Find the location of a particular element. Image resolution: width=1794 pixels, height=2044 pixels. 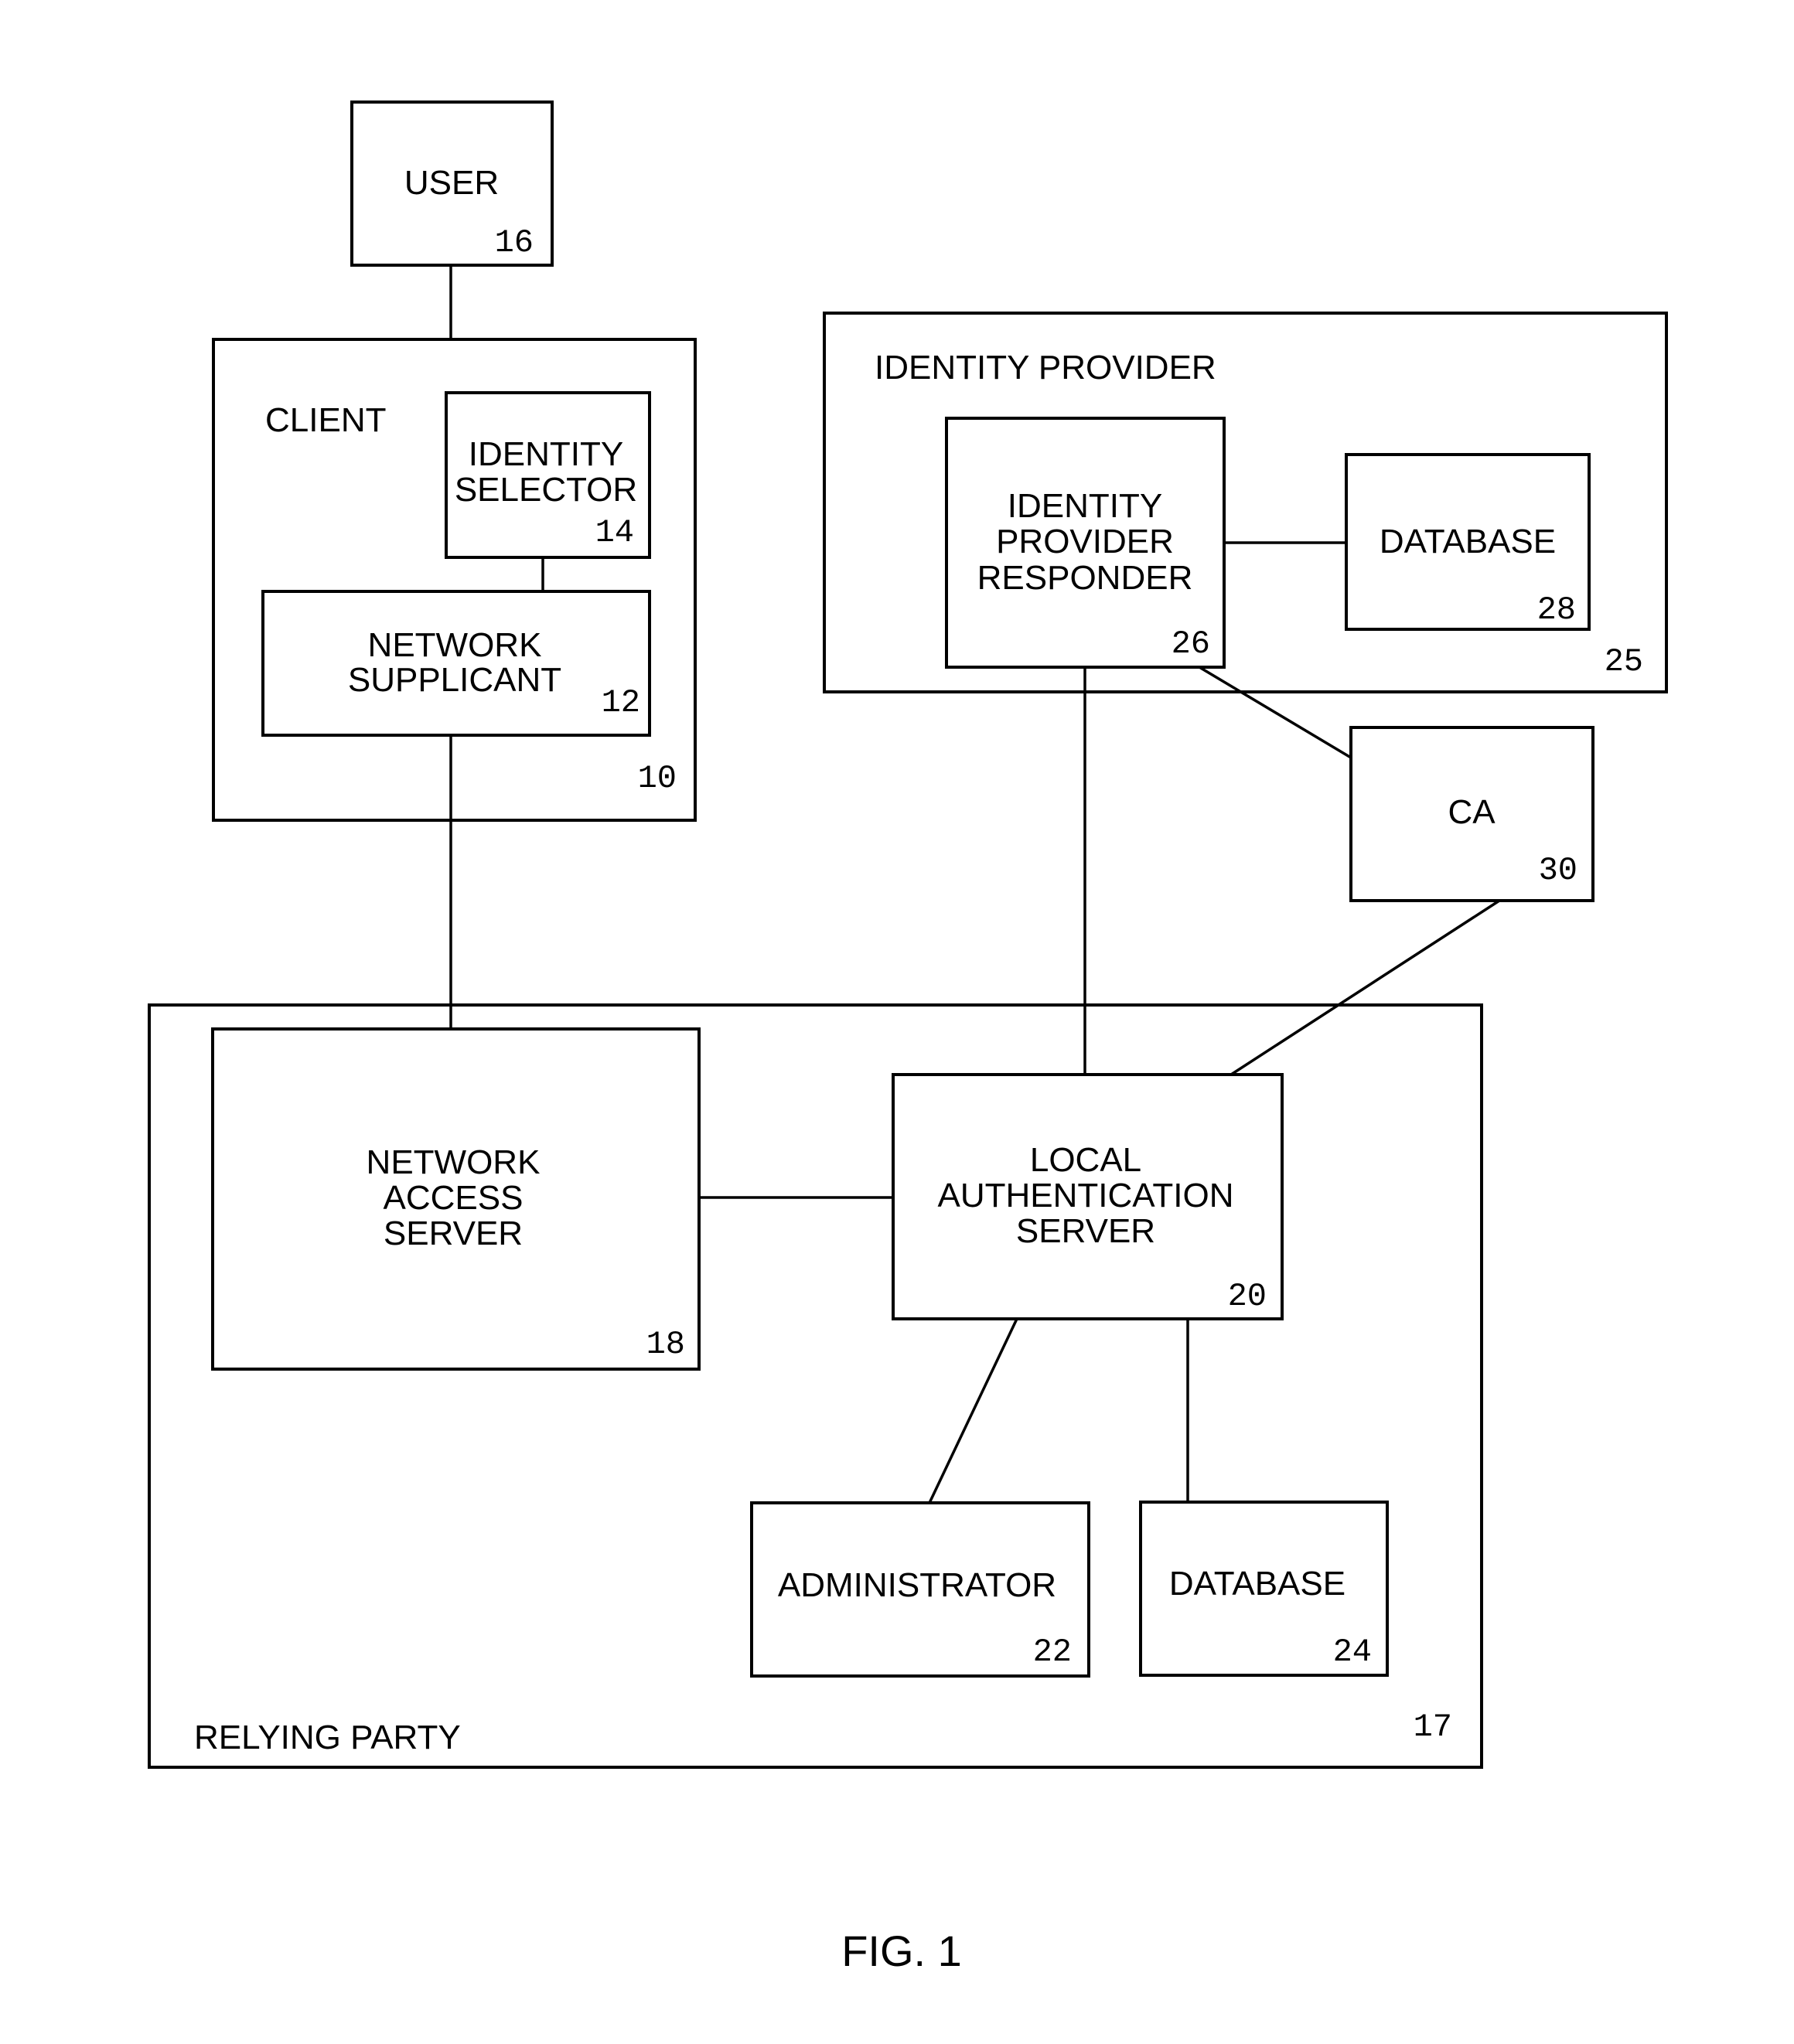

node-label: SELECTOR is located at coordinates (546, 490).